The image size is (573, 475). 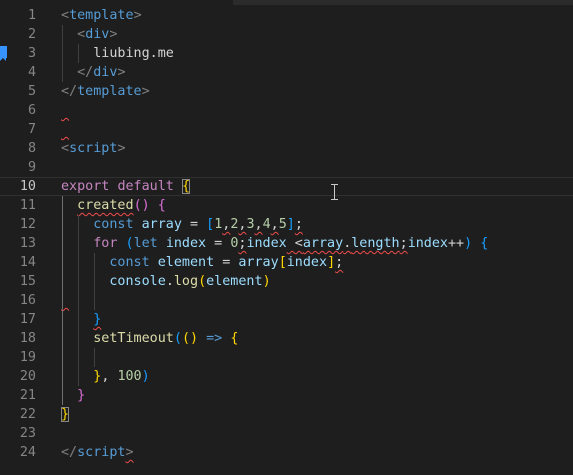 I want to click on code-token: script, so click(x=93, y=148).